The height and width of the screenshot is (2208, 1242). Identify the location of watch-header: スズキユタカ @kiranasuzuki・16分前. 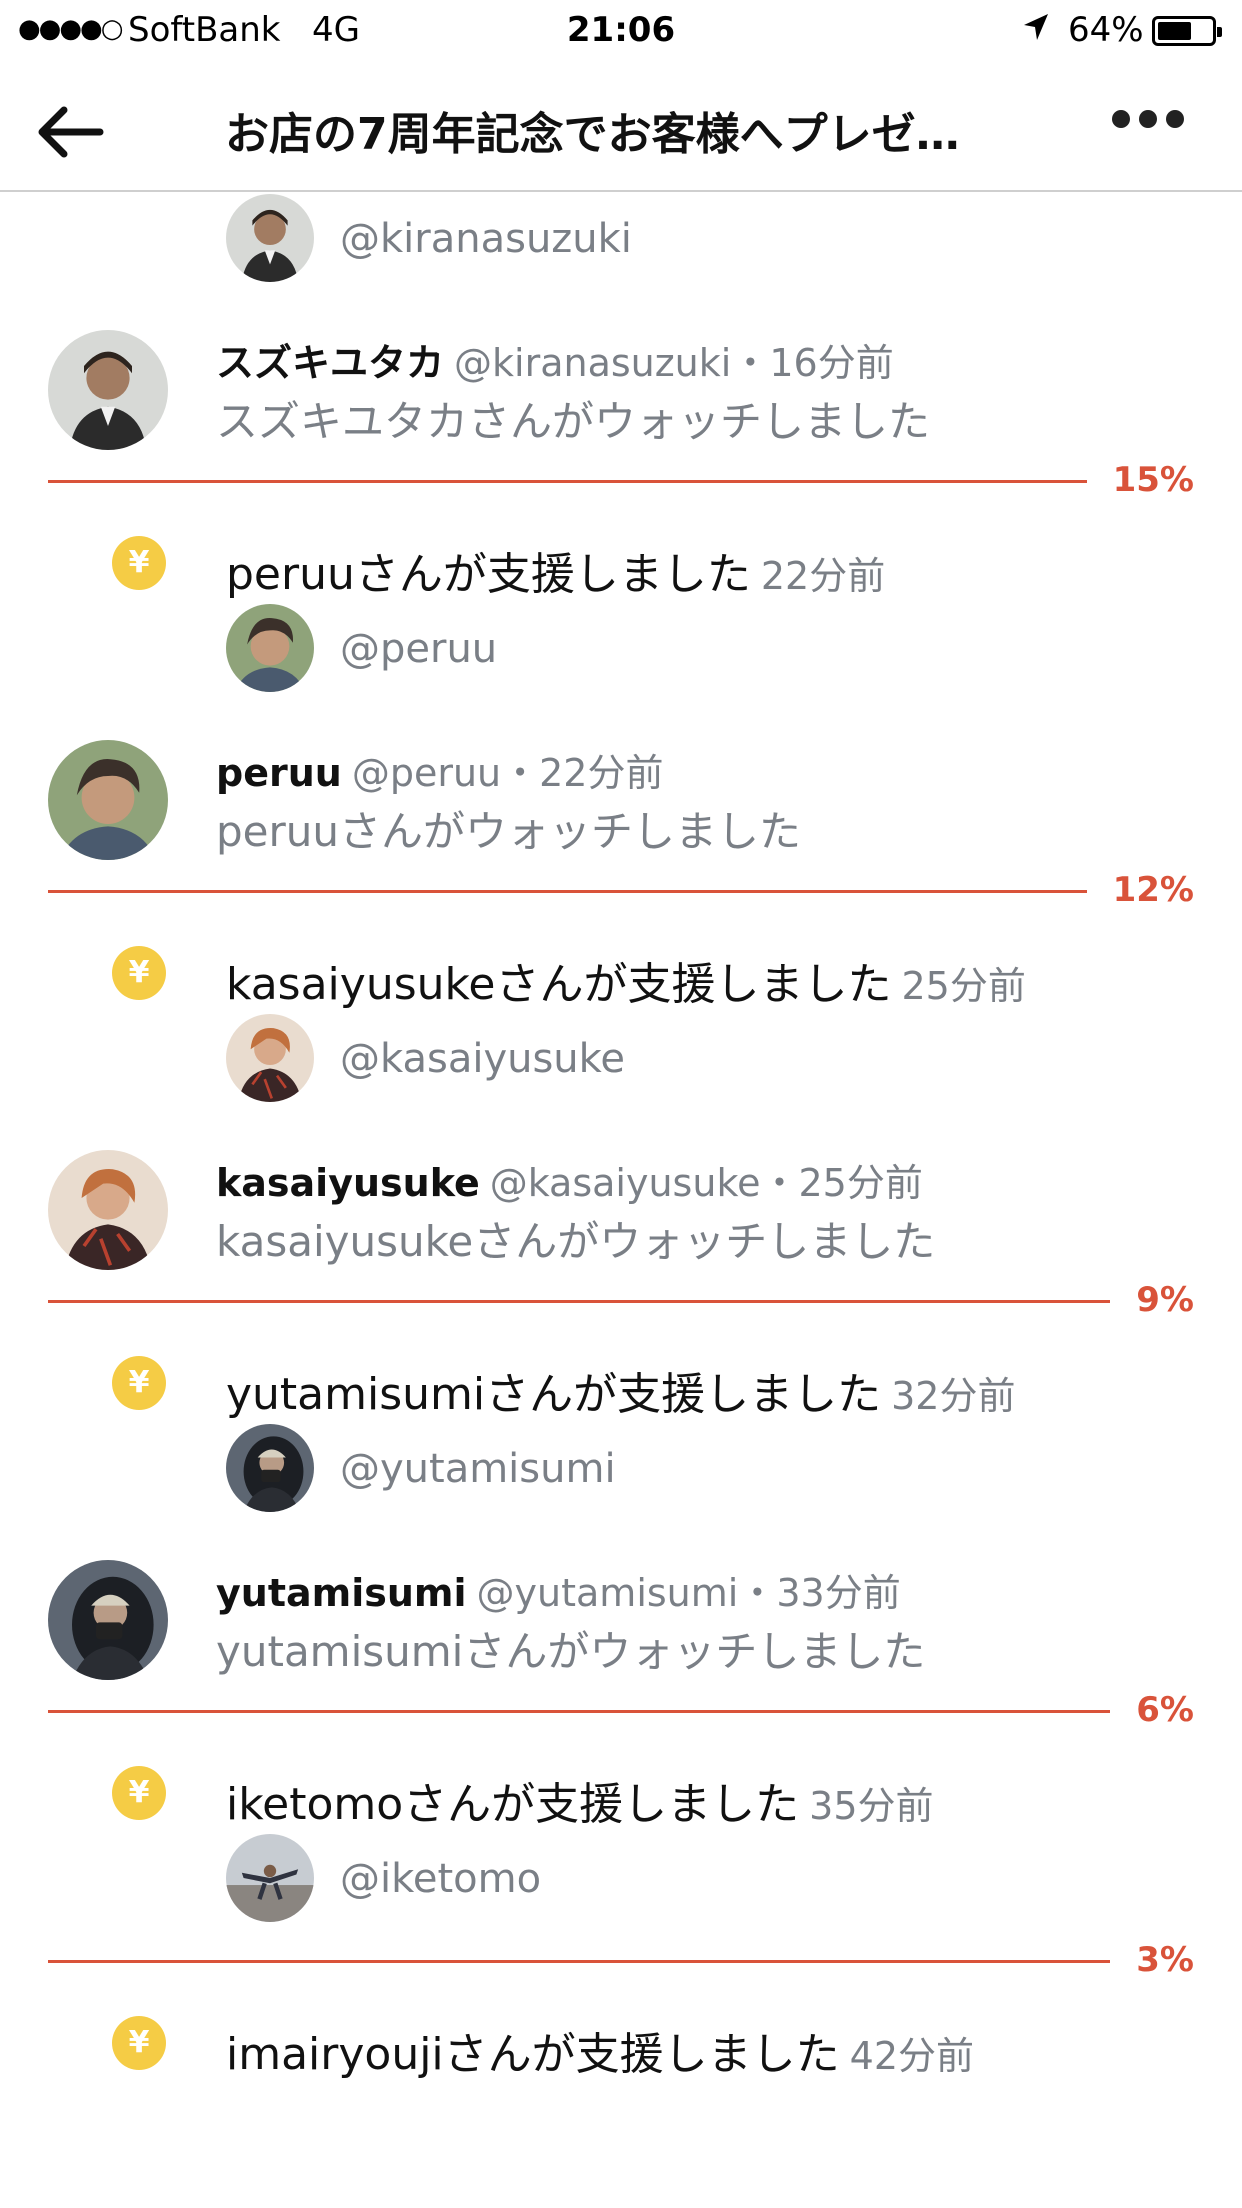
(555, 359).